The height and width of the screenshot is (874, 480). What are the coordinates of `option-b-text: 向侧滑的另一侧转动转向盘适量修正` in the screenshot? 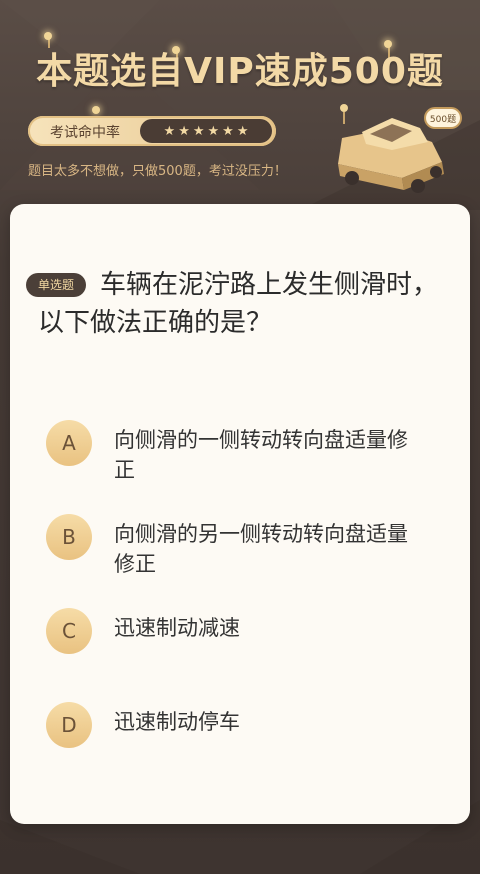 It's located at (261, 549).